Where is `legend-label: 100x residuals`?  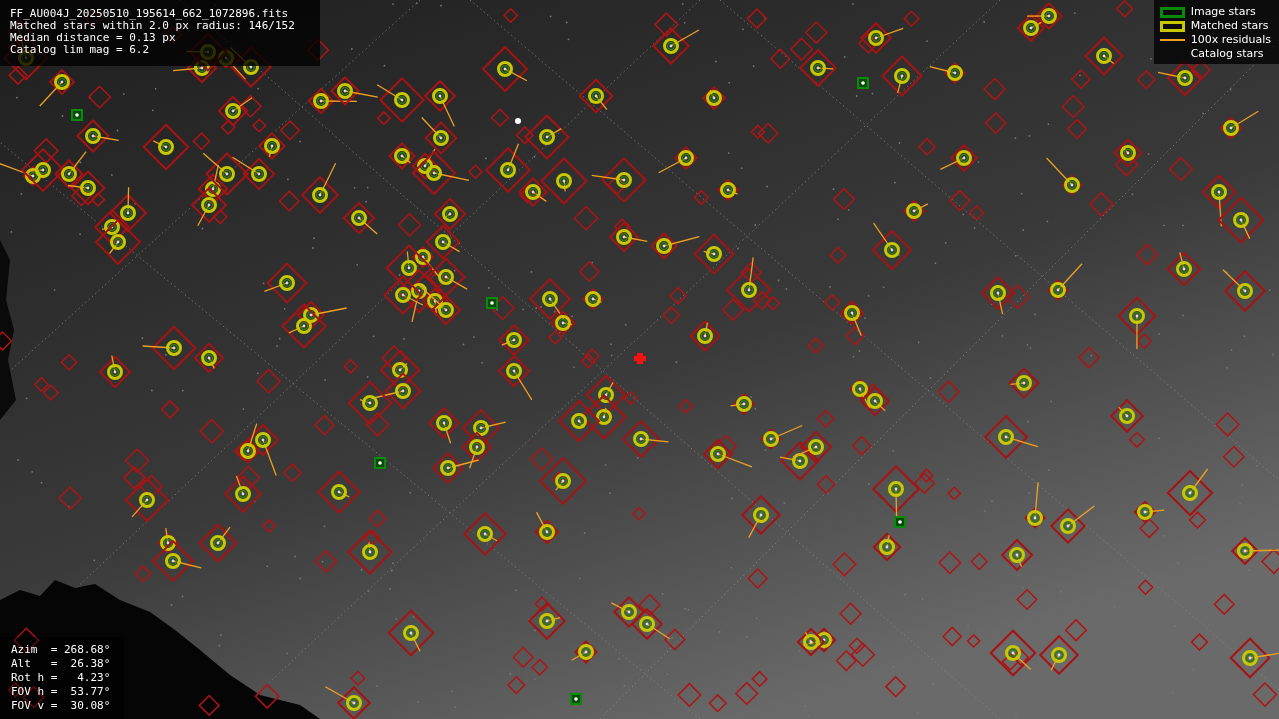
legend-label: 100x residuals is located at coordinates (1230, 40).